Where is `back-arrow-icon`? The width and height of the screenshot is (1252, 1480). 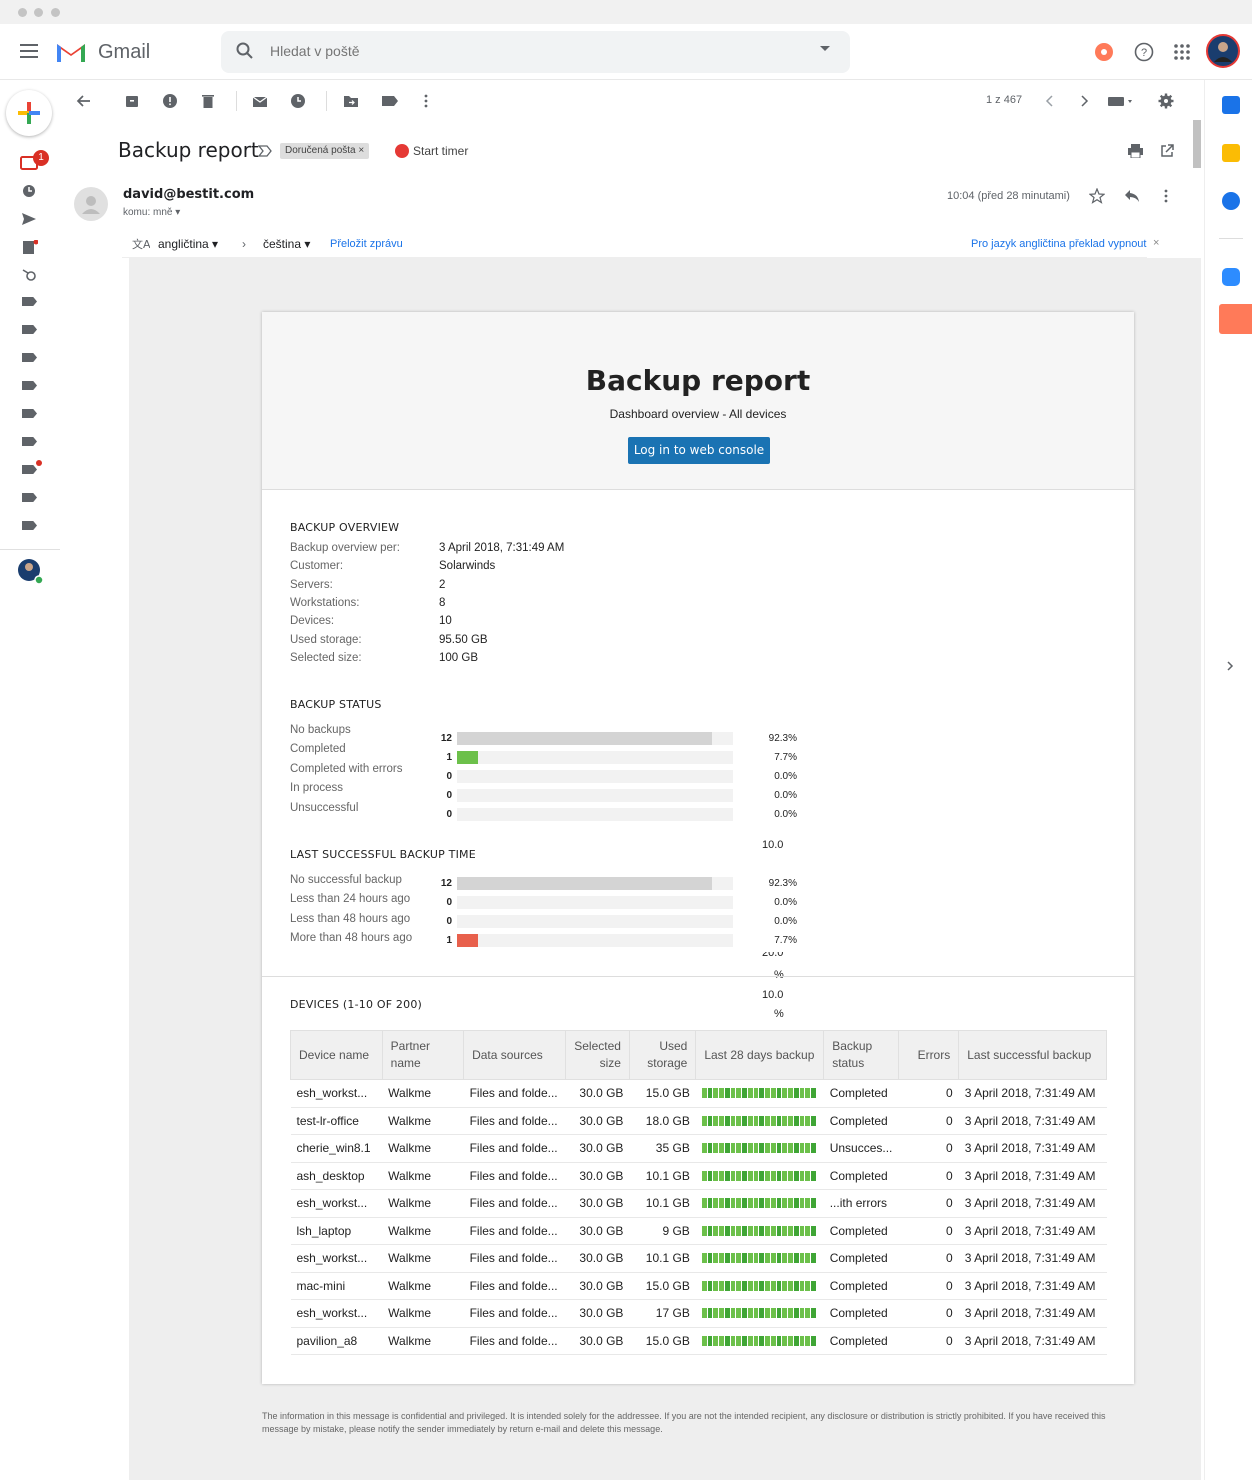
back-arrow-icon is located at coordinates (84, 101).